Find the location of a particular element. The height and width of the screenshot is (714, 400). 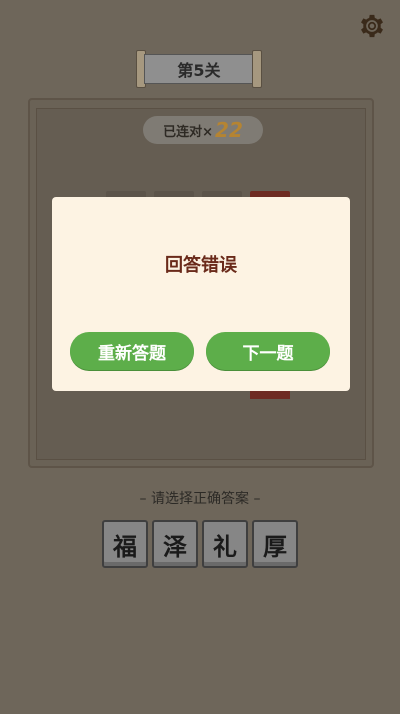

scroll-roll-right is located at coordinates (257, 69).